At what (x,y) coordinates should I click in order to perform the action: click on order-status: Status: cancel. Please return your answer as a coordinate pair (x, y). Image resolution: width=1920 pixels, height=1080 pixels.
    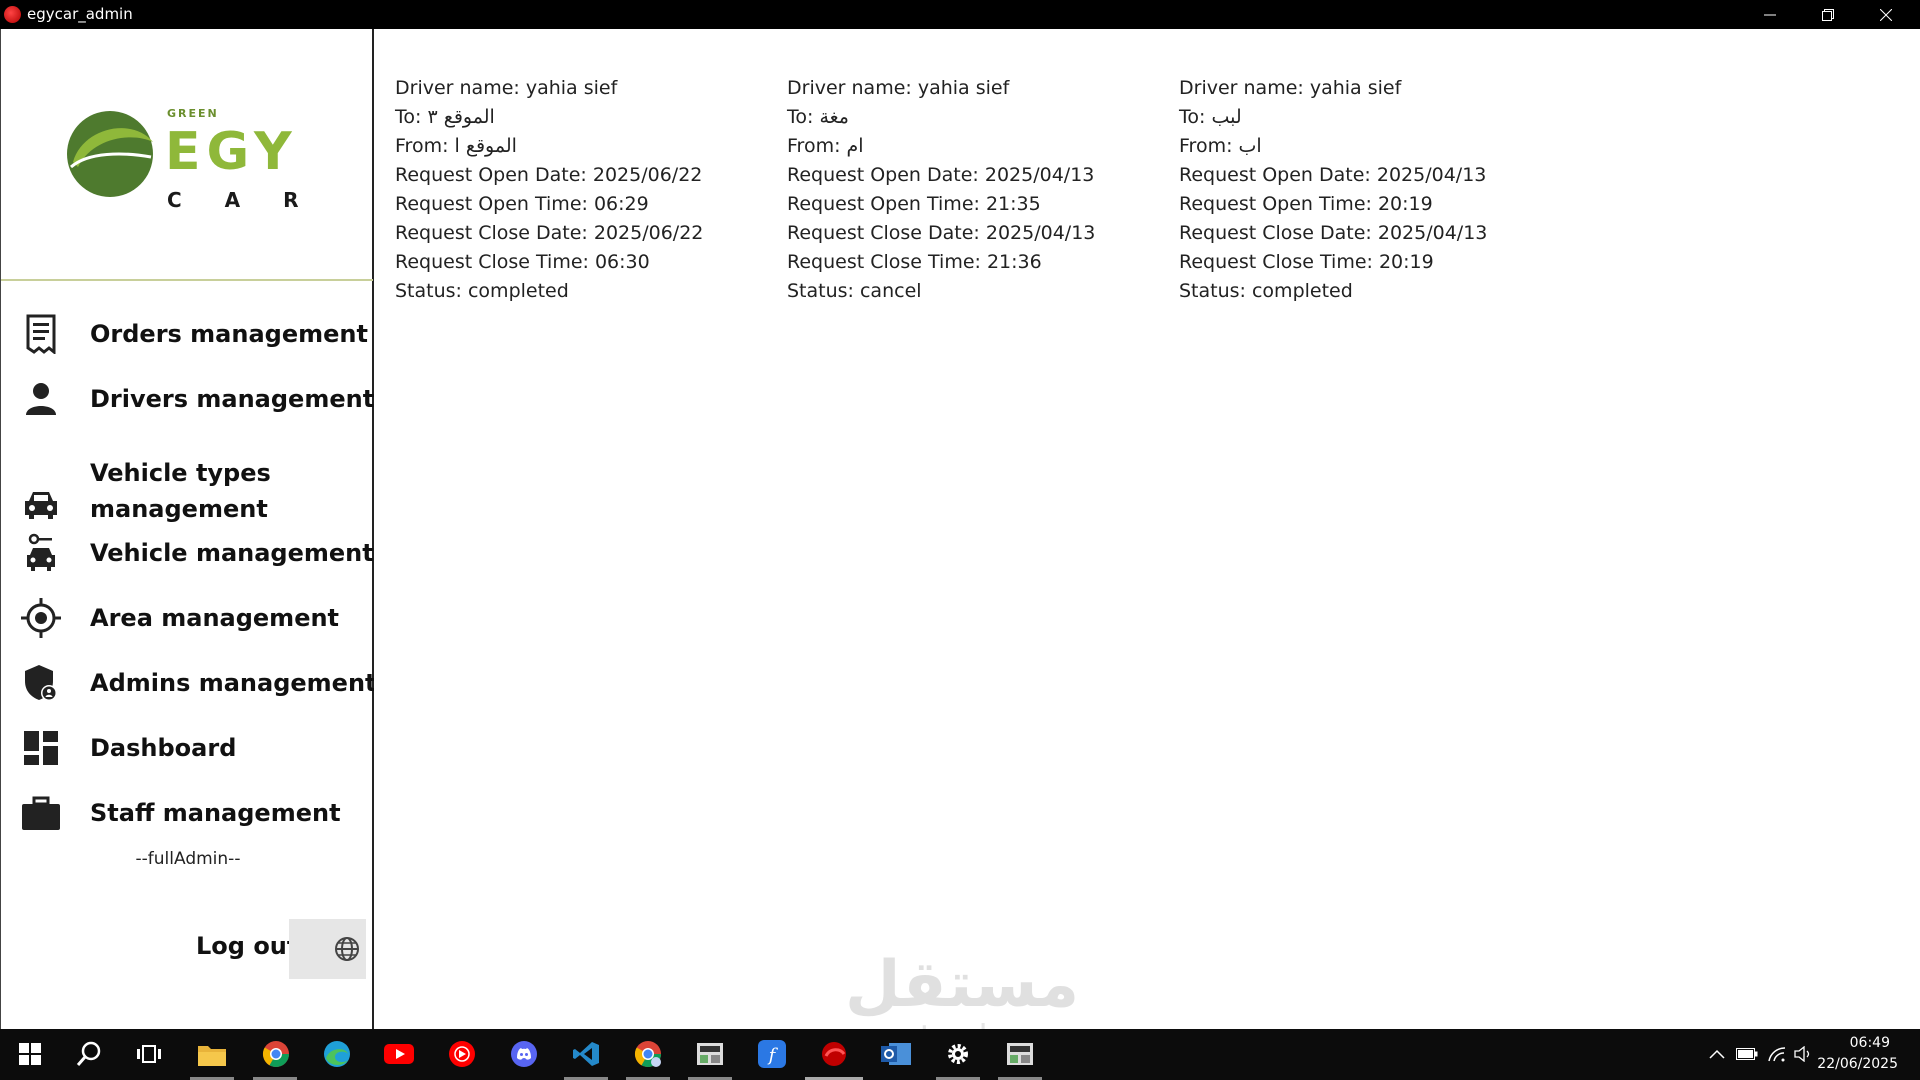
    Looking at the image, I should click on (854, 291).